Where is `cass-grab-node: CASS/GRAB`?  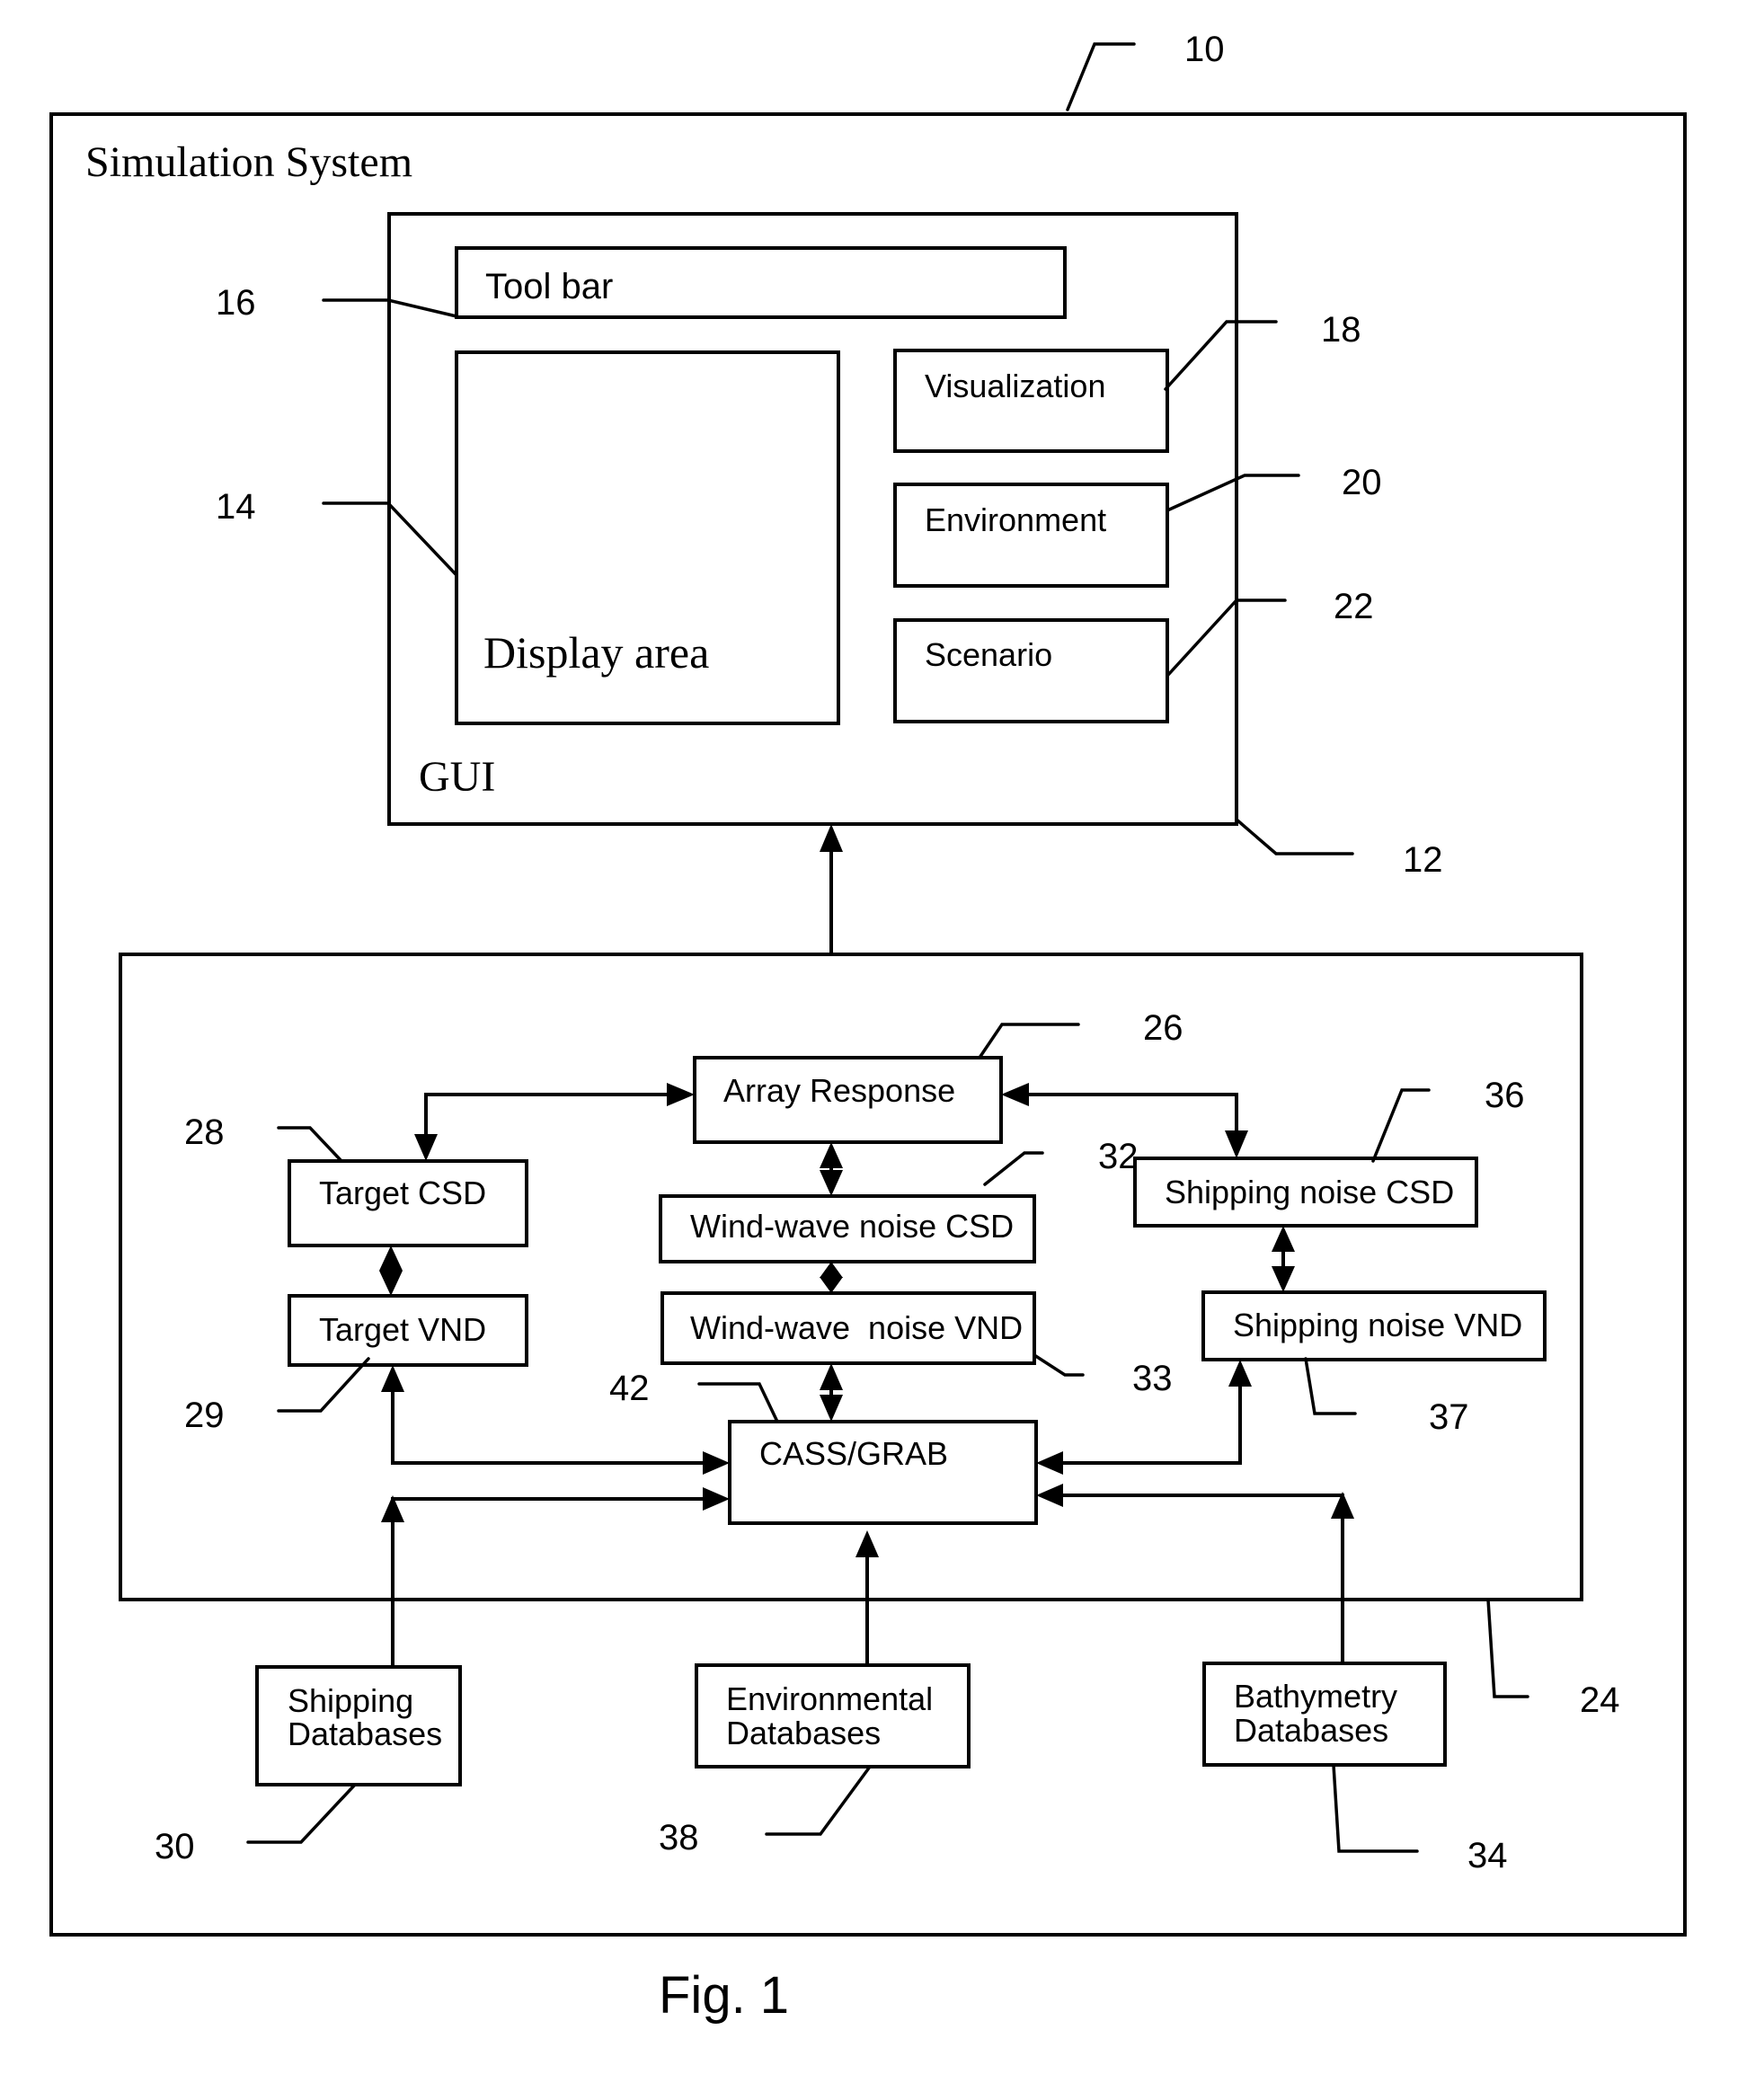
cass-grab-node: CASS/GRAB is located at coordinates (883, 1473).